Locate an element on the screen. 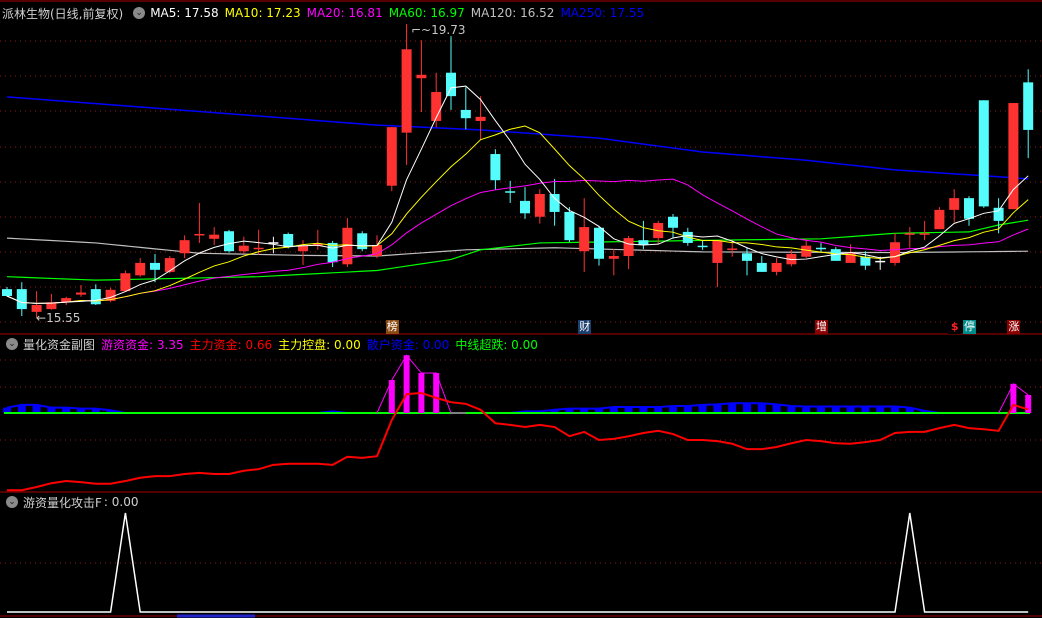  event-marker: 涨 is located at coordinates (1014, 327).